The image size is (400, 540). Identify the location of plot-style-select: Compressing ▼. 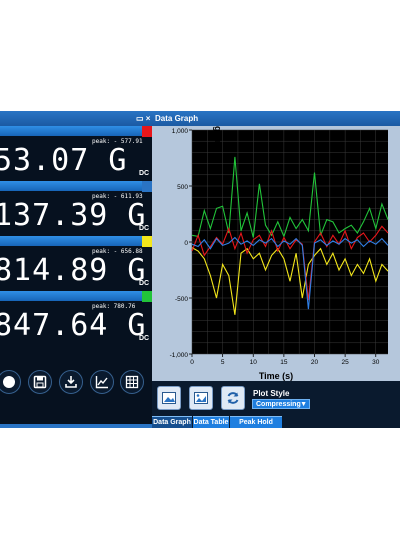
(281, 404).